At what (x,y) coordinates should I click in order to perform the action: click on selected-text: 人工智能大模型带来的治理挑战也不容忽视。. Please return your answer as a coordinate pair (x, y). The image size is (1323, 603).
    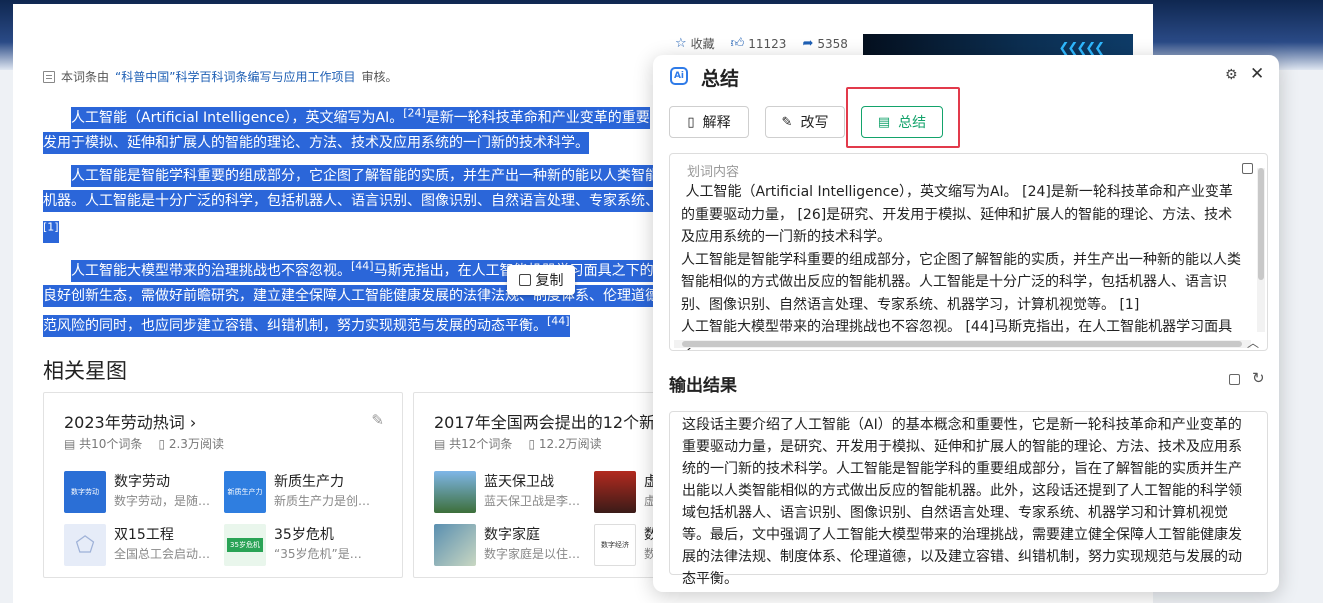
    Looking at the image, I should click on (211, 270).